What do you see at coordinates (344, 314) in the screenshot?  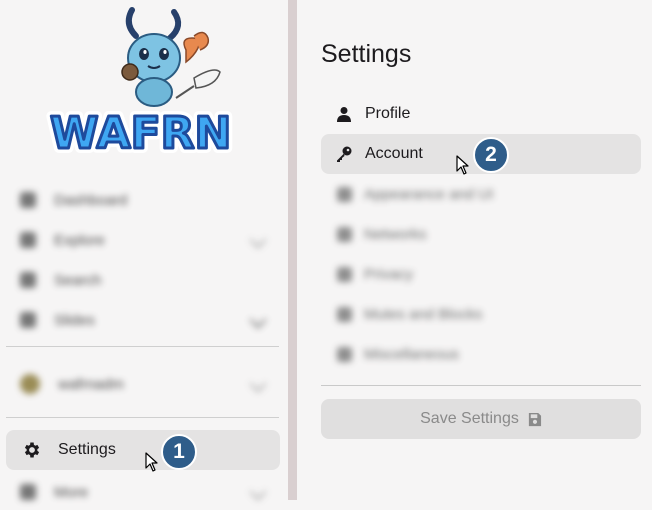 I see `block-icon` at bounding box center [344, 314].